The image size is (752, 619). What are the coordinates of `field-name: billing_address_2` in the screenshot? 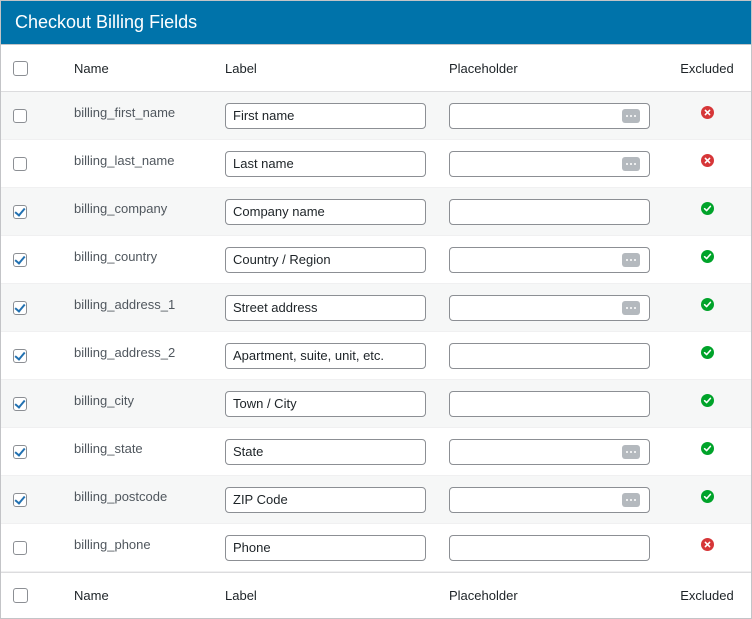 It's located at (125, 352).